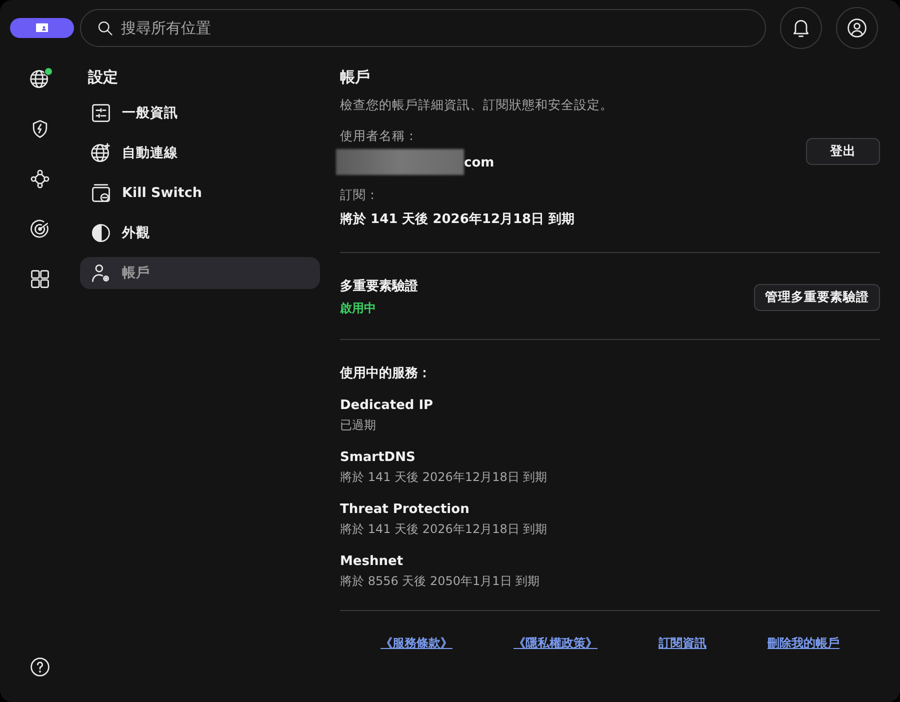 The image size is (900, 702). What do you see at coordinates (378, 457) in the screenshot?
I see `service-name: SmartDNS` at bounding box center [378, 457].